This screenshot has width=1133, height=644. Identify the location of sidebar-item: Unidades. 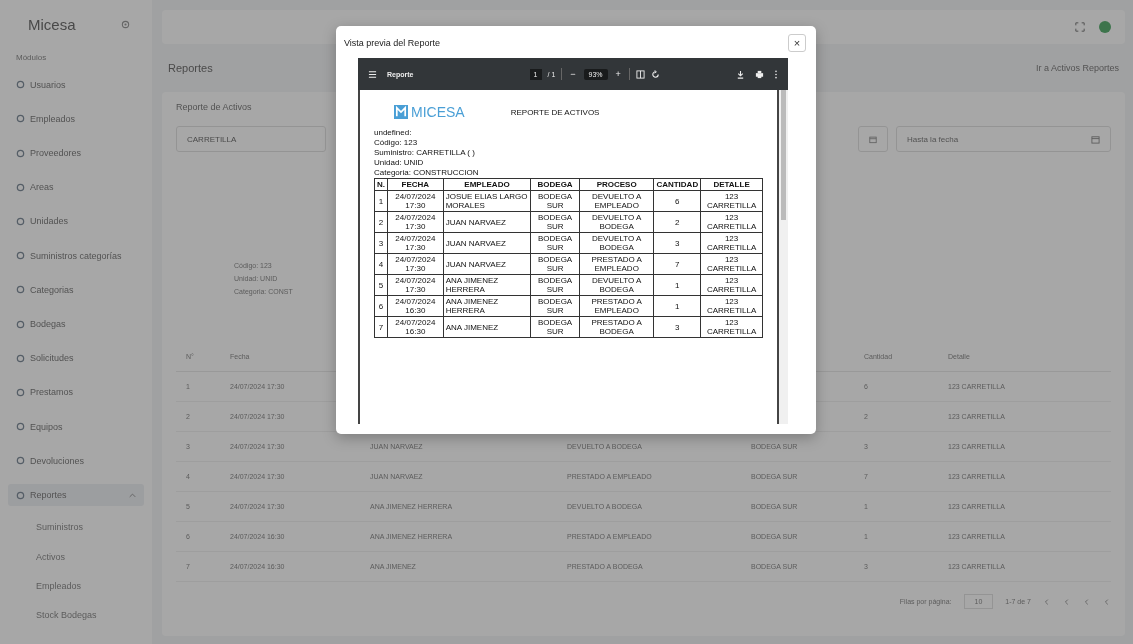
(76, 221).